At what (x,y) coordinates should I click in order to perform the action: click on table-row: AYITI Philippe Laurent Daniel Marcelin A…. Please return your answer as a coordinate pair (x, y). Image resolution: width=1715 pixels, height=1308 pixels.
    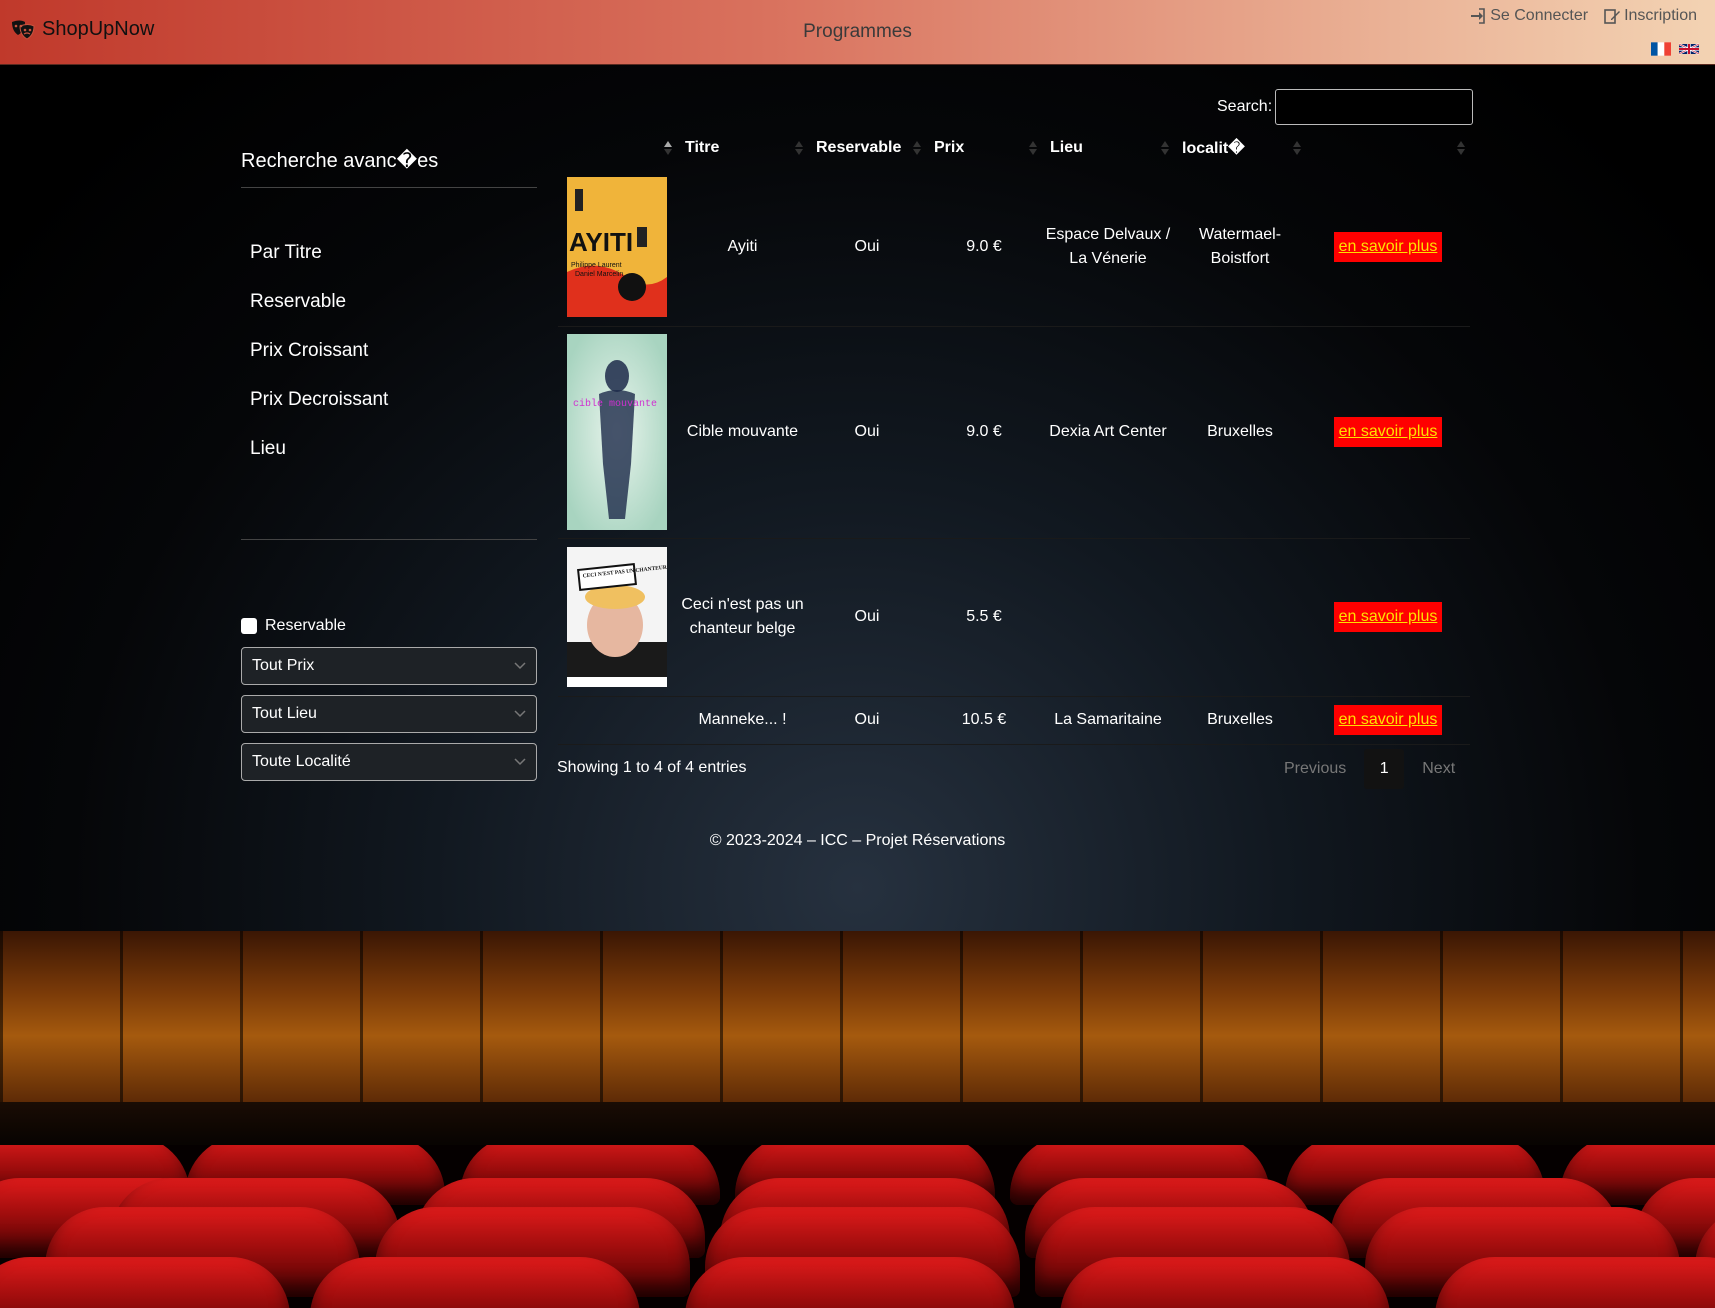
    Looking at the image, I should click on (1014, 247).